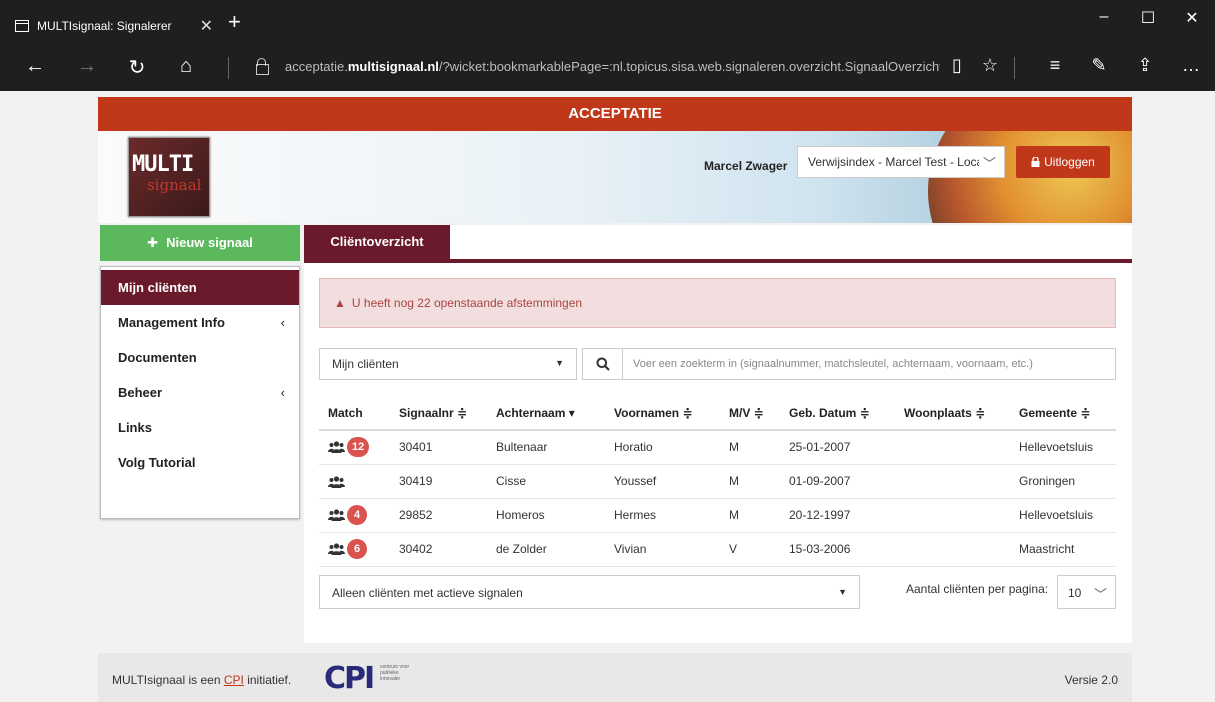 The image size is (1215, 702). Describe the element at coordinates (718, 244) in the screenshot. I see `tab-strip: Cliëntoverzicht` at that location.